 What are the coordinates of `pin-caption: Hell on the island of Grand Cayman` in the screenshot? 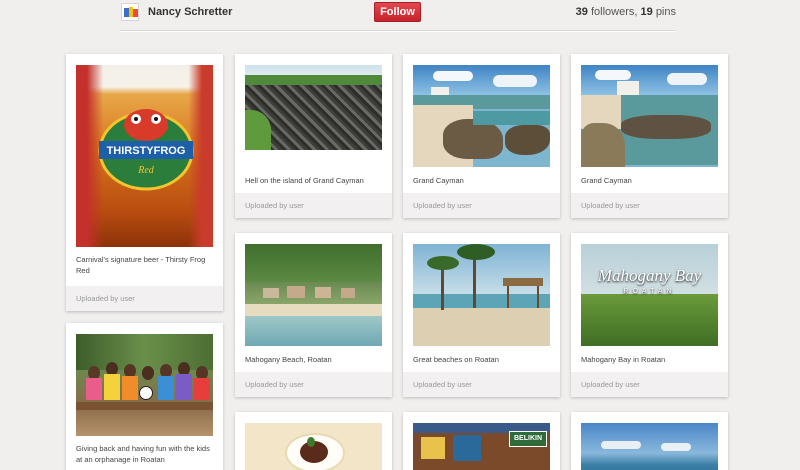 It's located at (304, 180).